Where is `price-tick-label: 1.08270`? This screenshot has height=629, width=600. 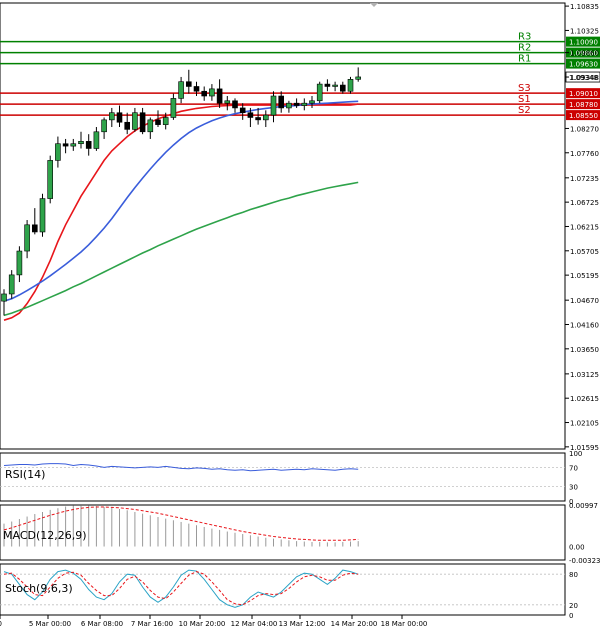 price-tick-label: 1.08270 is located at coordinates (584, 129).